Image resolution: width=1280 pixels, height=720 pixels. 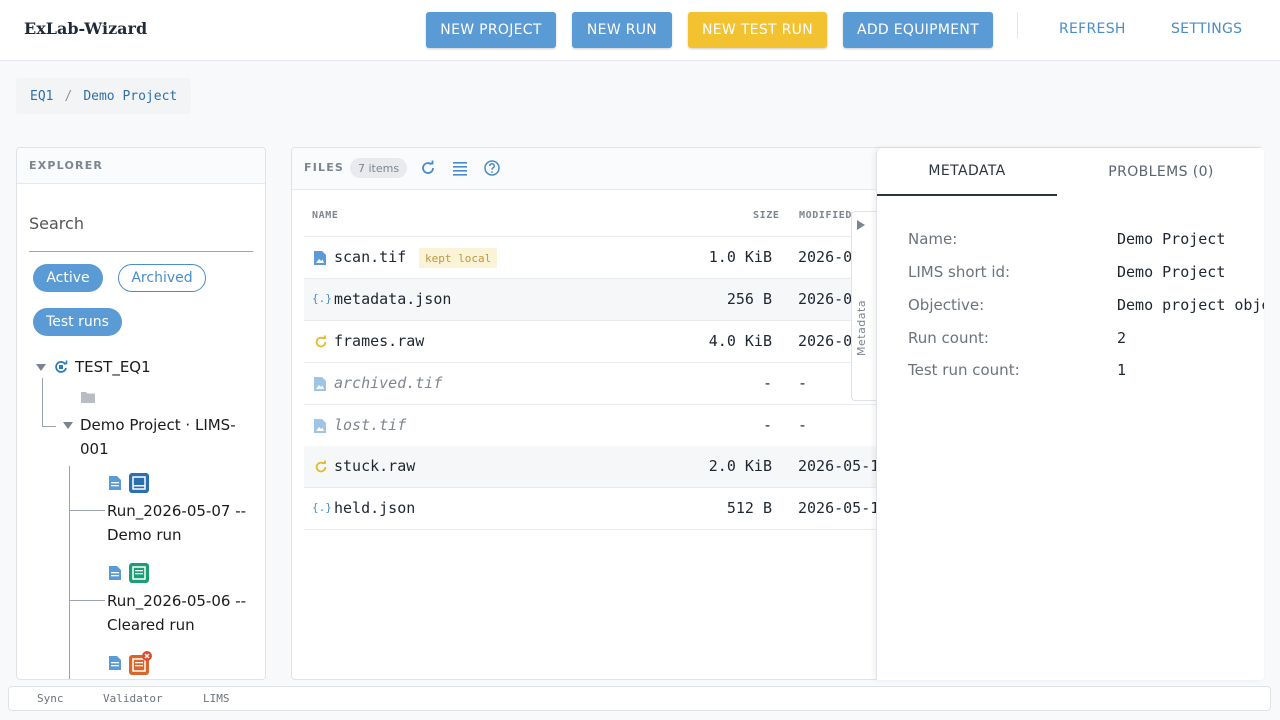 I want to click on file-count-badge: 7 items, so click(x=379, y=168).